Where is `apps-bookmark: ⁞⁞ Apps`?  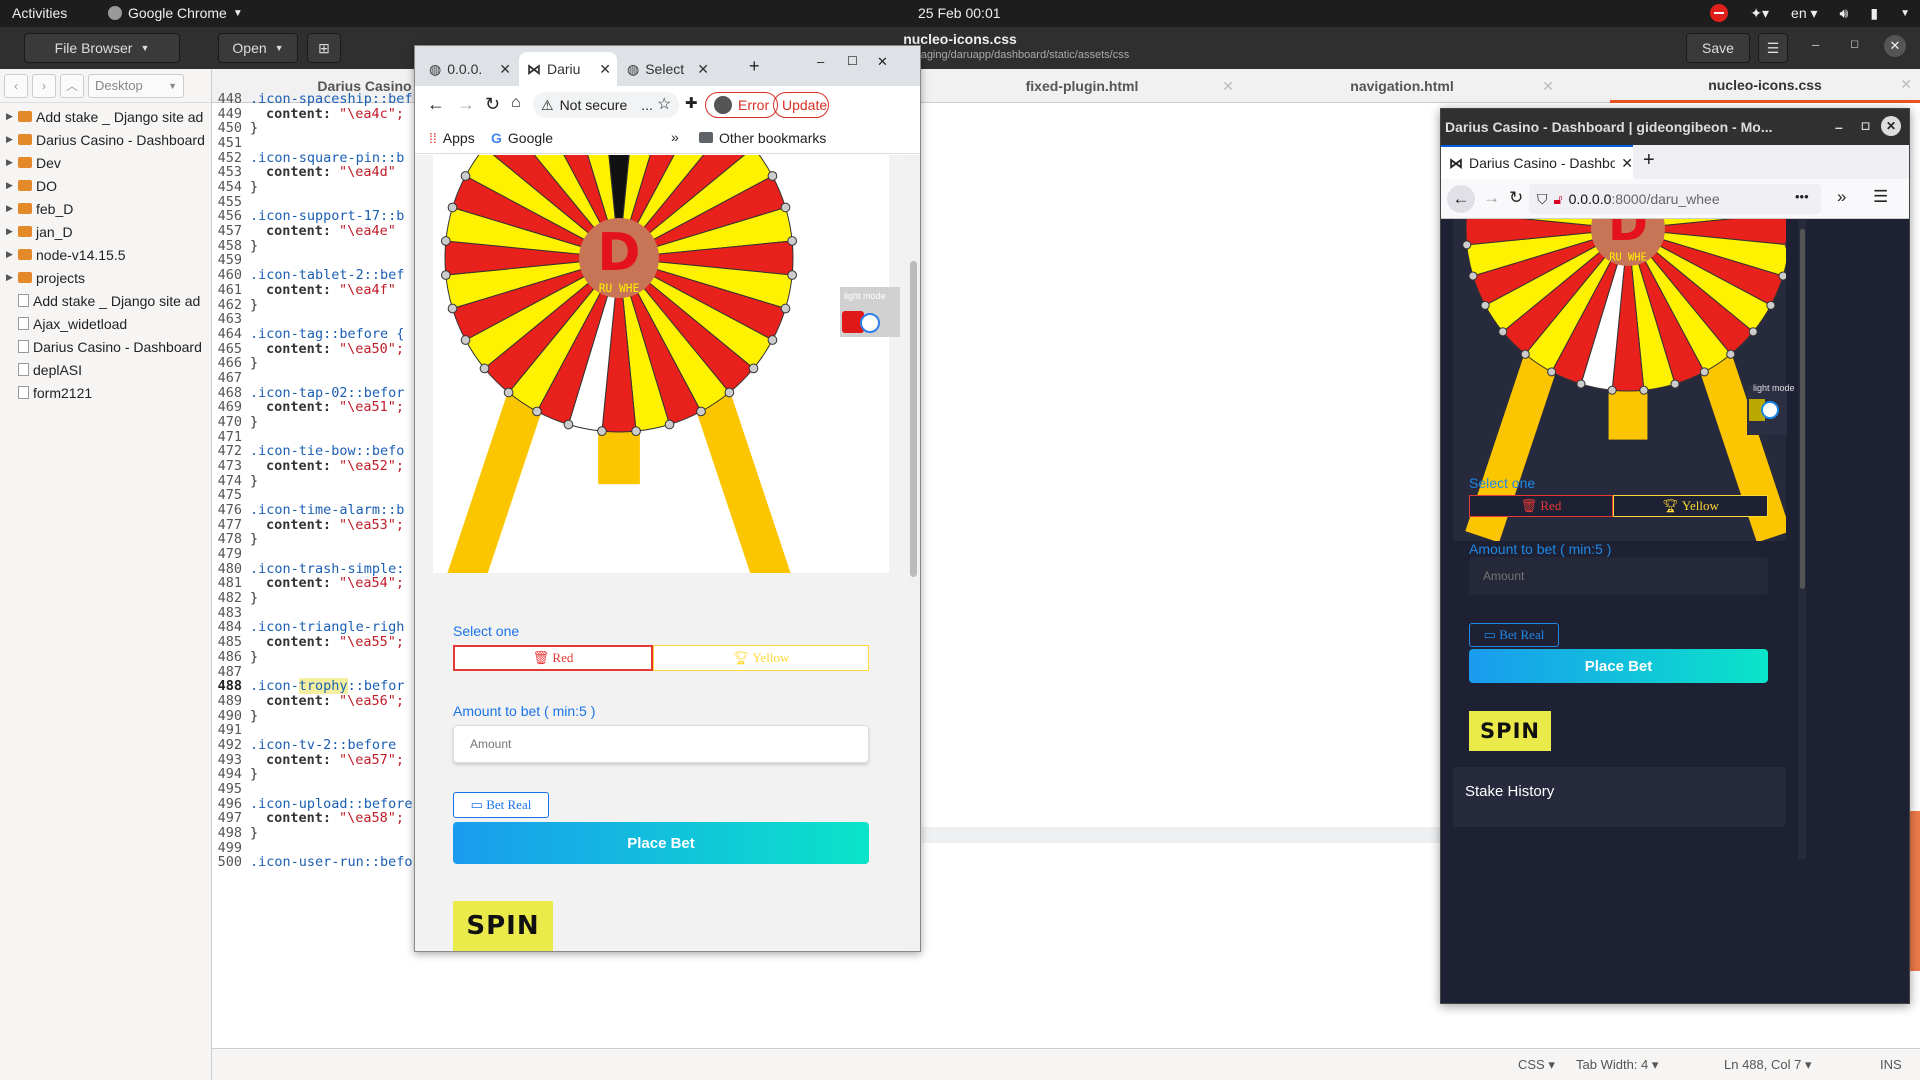
apps-bookmark: ⁞⁞ Apps is located at coordinates (452, 138).